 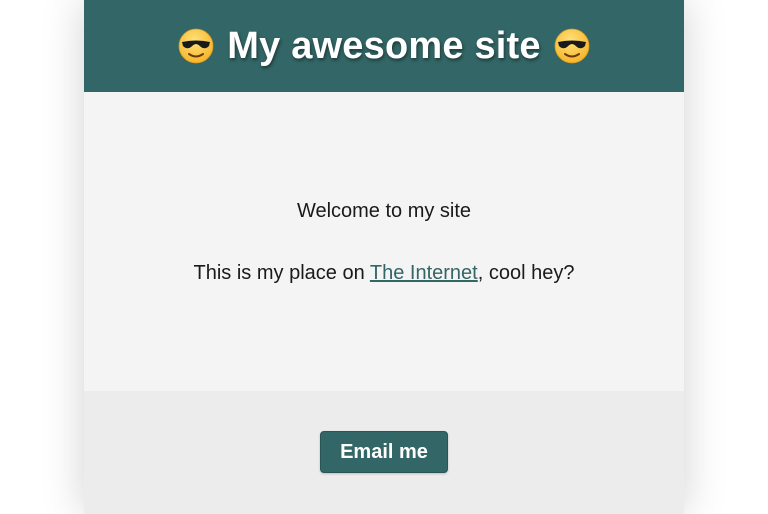 I want to click on welcome-text: Welcome to my site, so click(x=384, y=211).